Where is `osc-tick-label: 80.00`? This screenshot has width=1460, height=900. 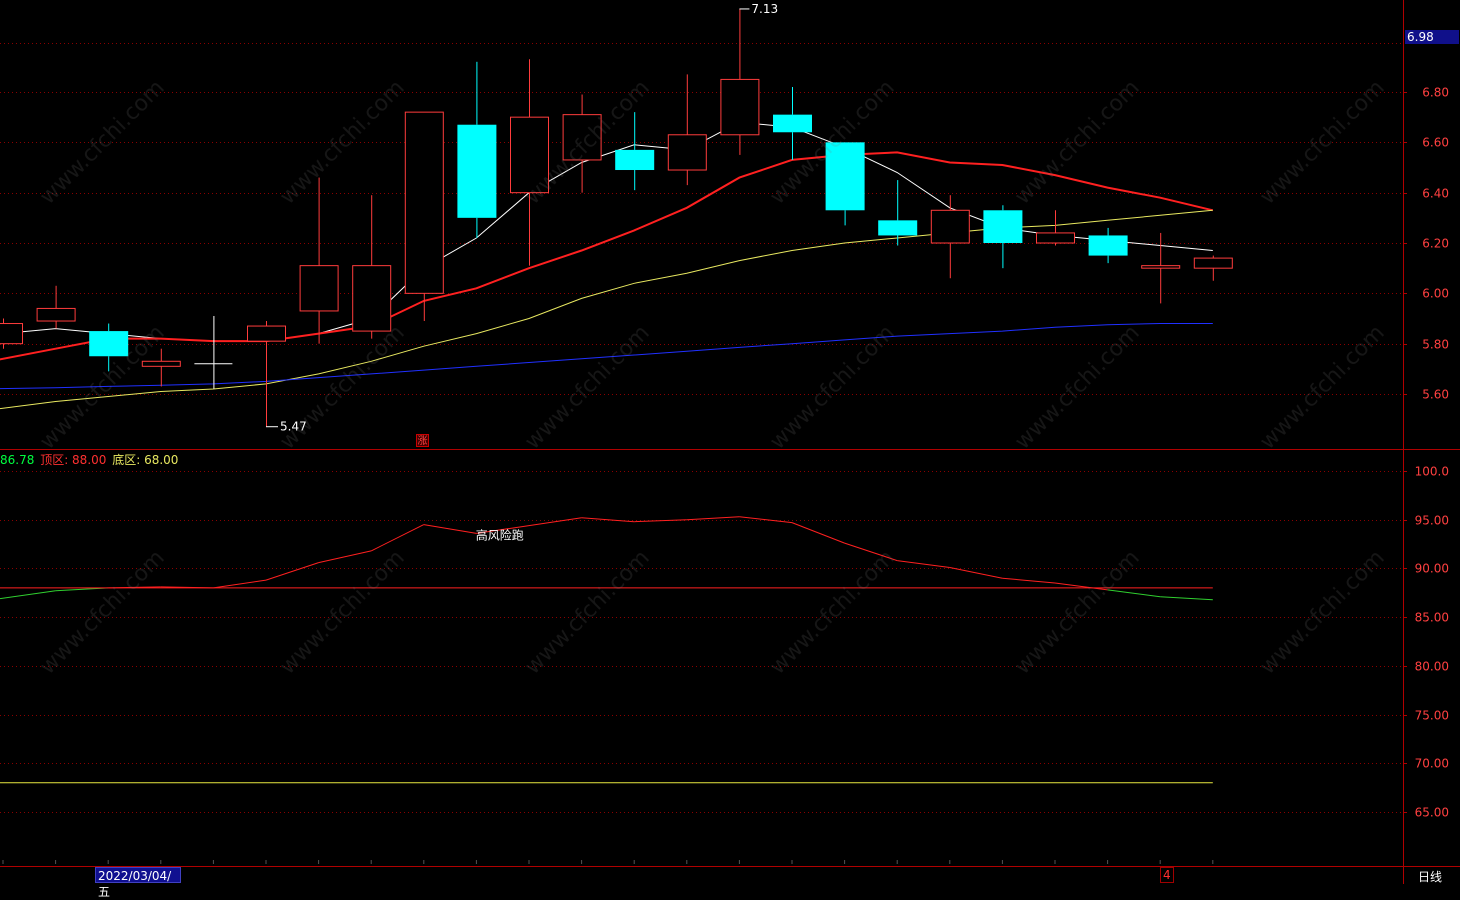
osc-tick-label: 80.00 is located at coordinates (1432, 667).